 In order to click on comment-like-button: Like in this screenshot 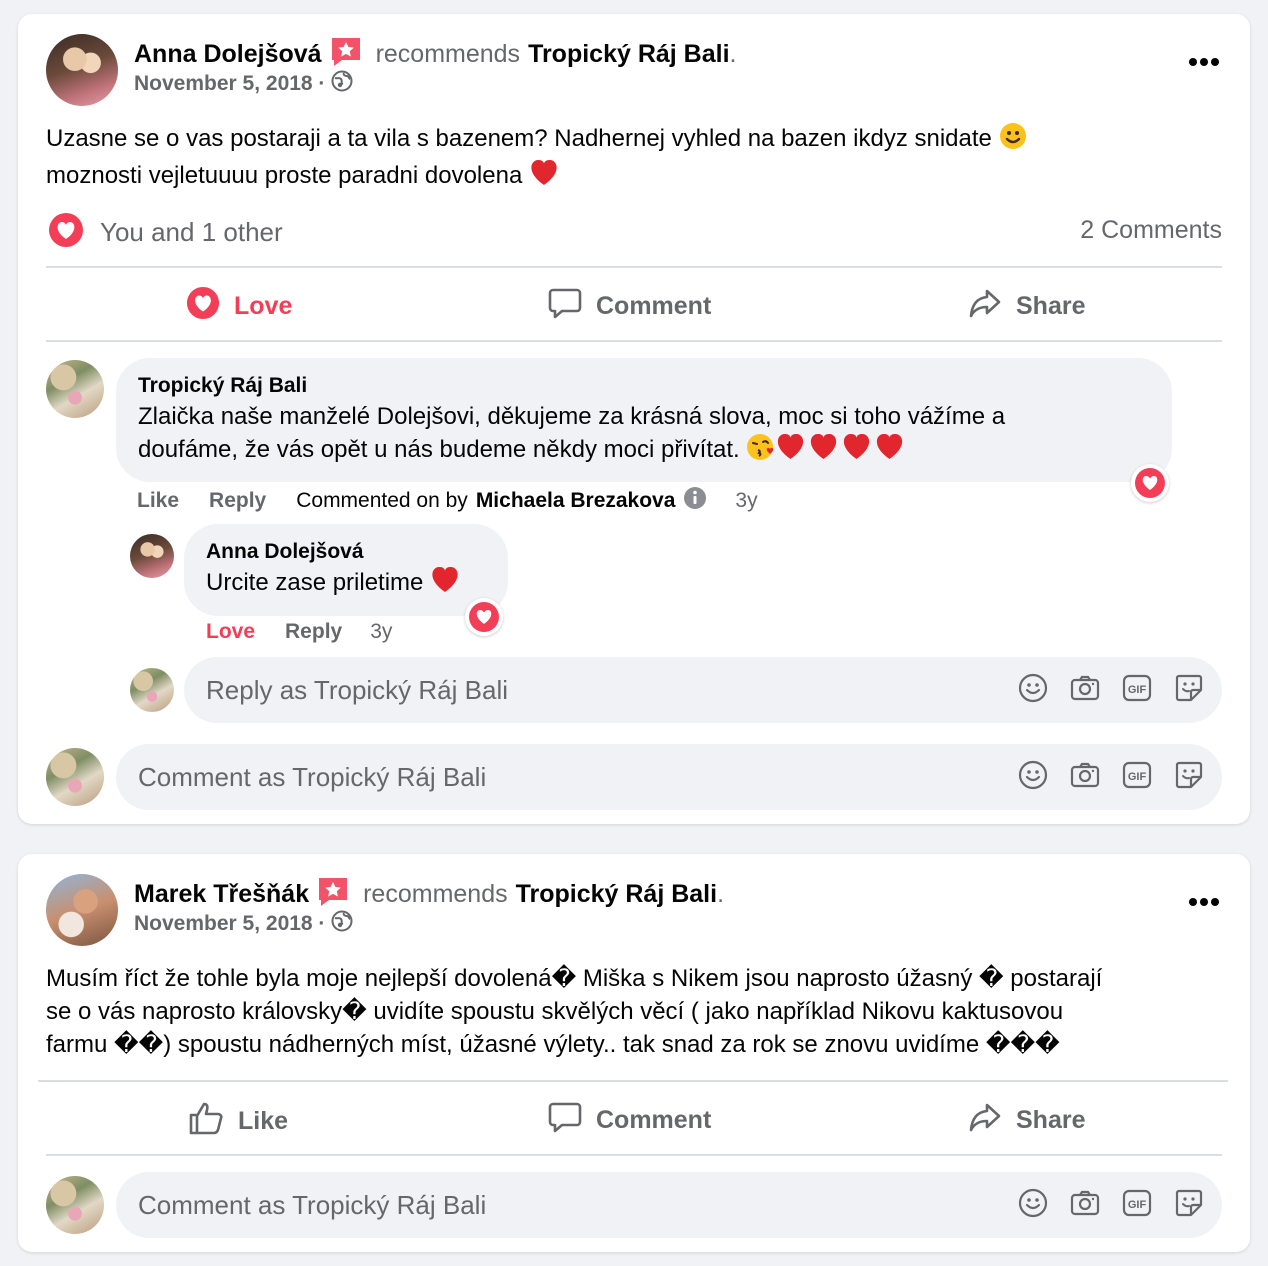, I will do `click(158, 501)`.